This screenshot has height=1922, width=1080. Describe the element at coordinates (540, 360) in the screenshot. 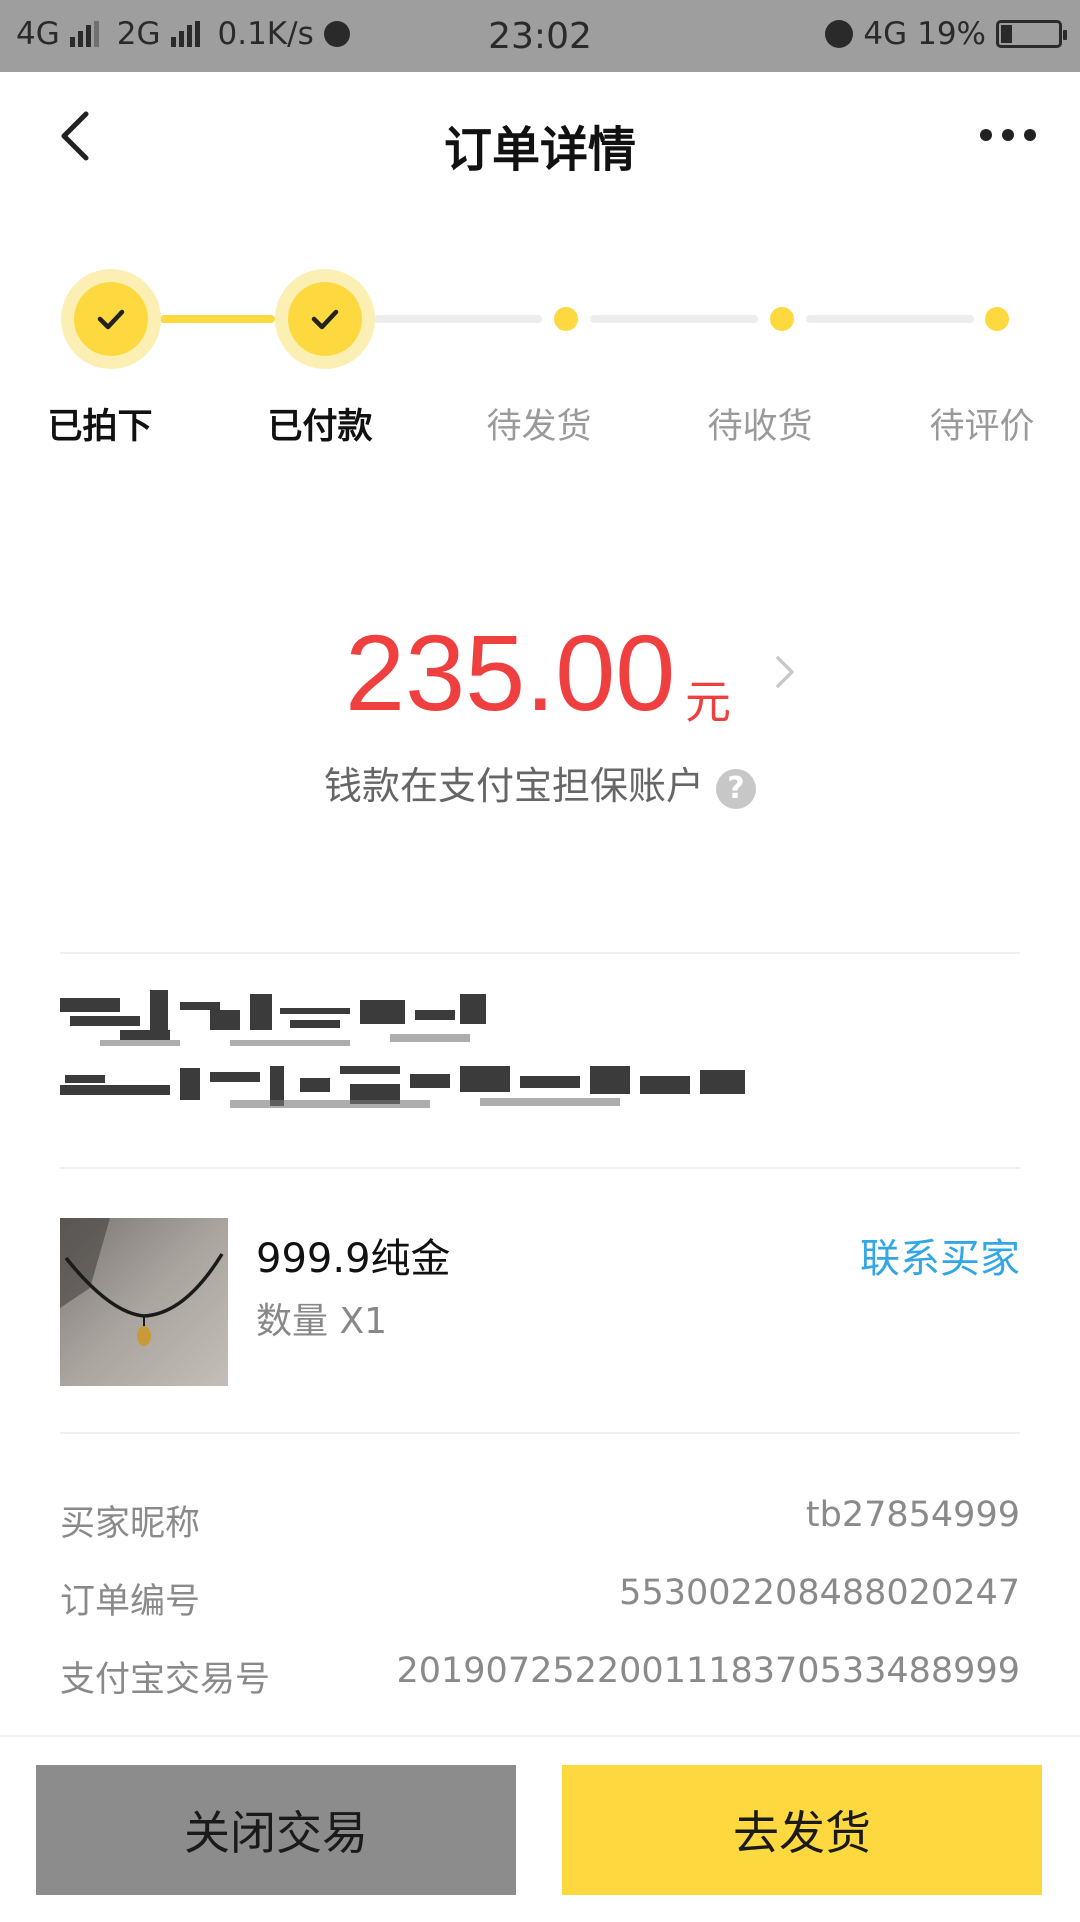

I see `order-progress: 已拍下 已付款 待发货 待收货 待评价` at that location.